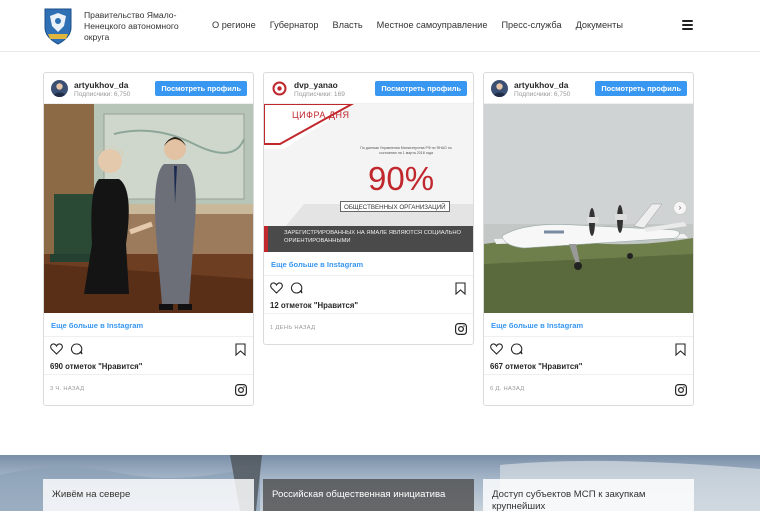 This screenshot has width=760, height=511. Describe the element at coordinates (67, 389) in the screenshot. I see `post-time: 3 ч. назад` at that location.